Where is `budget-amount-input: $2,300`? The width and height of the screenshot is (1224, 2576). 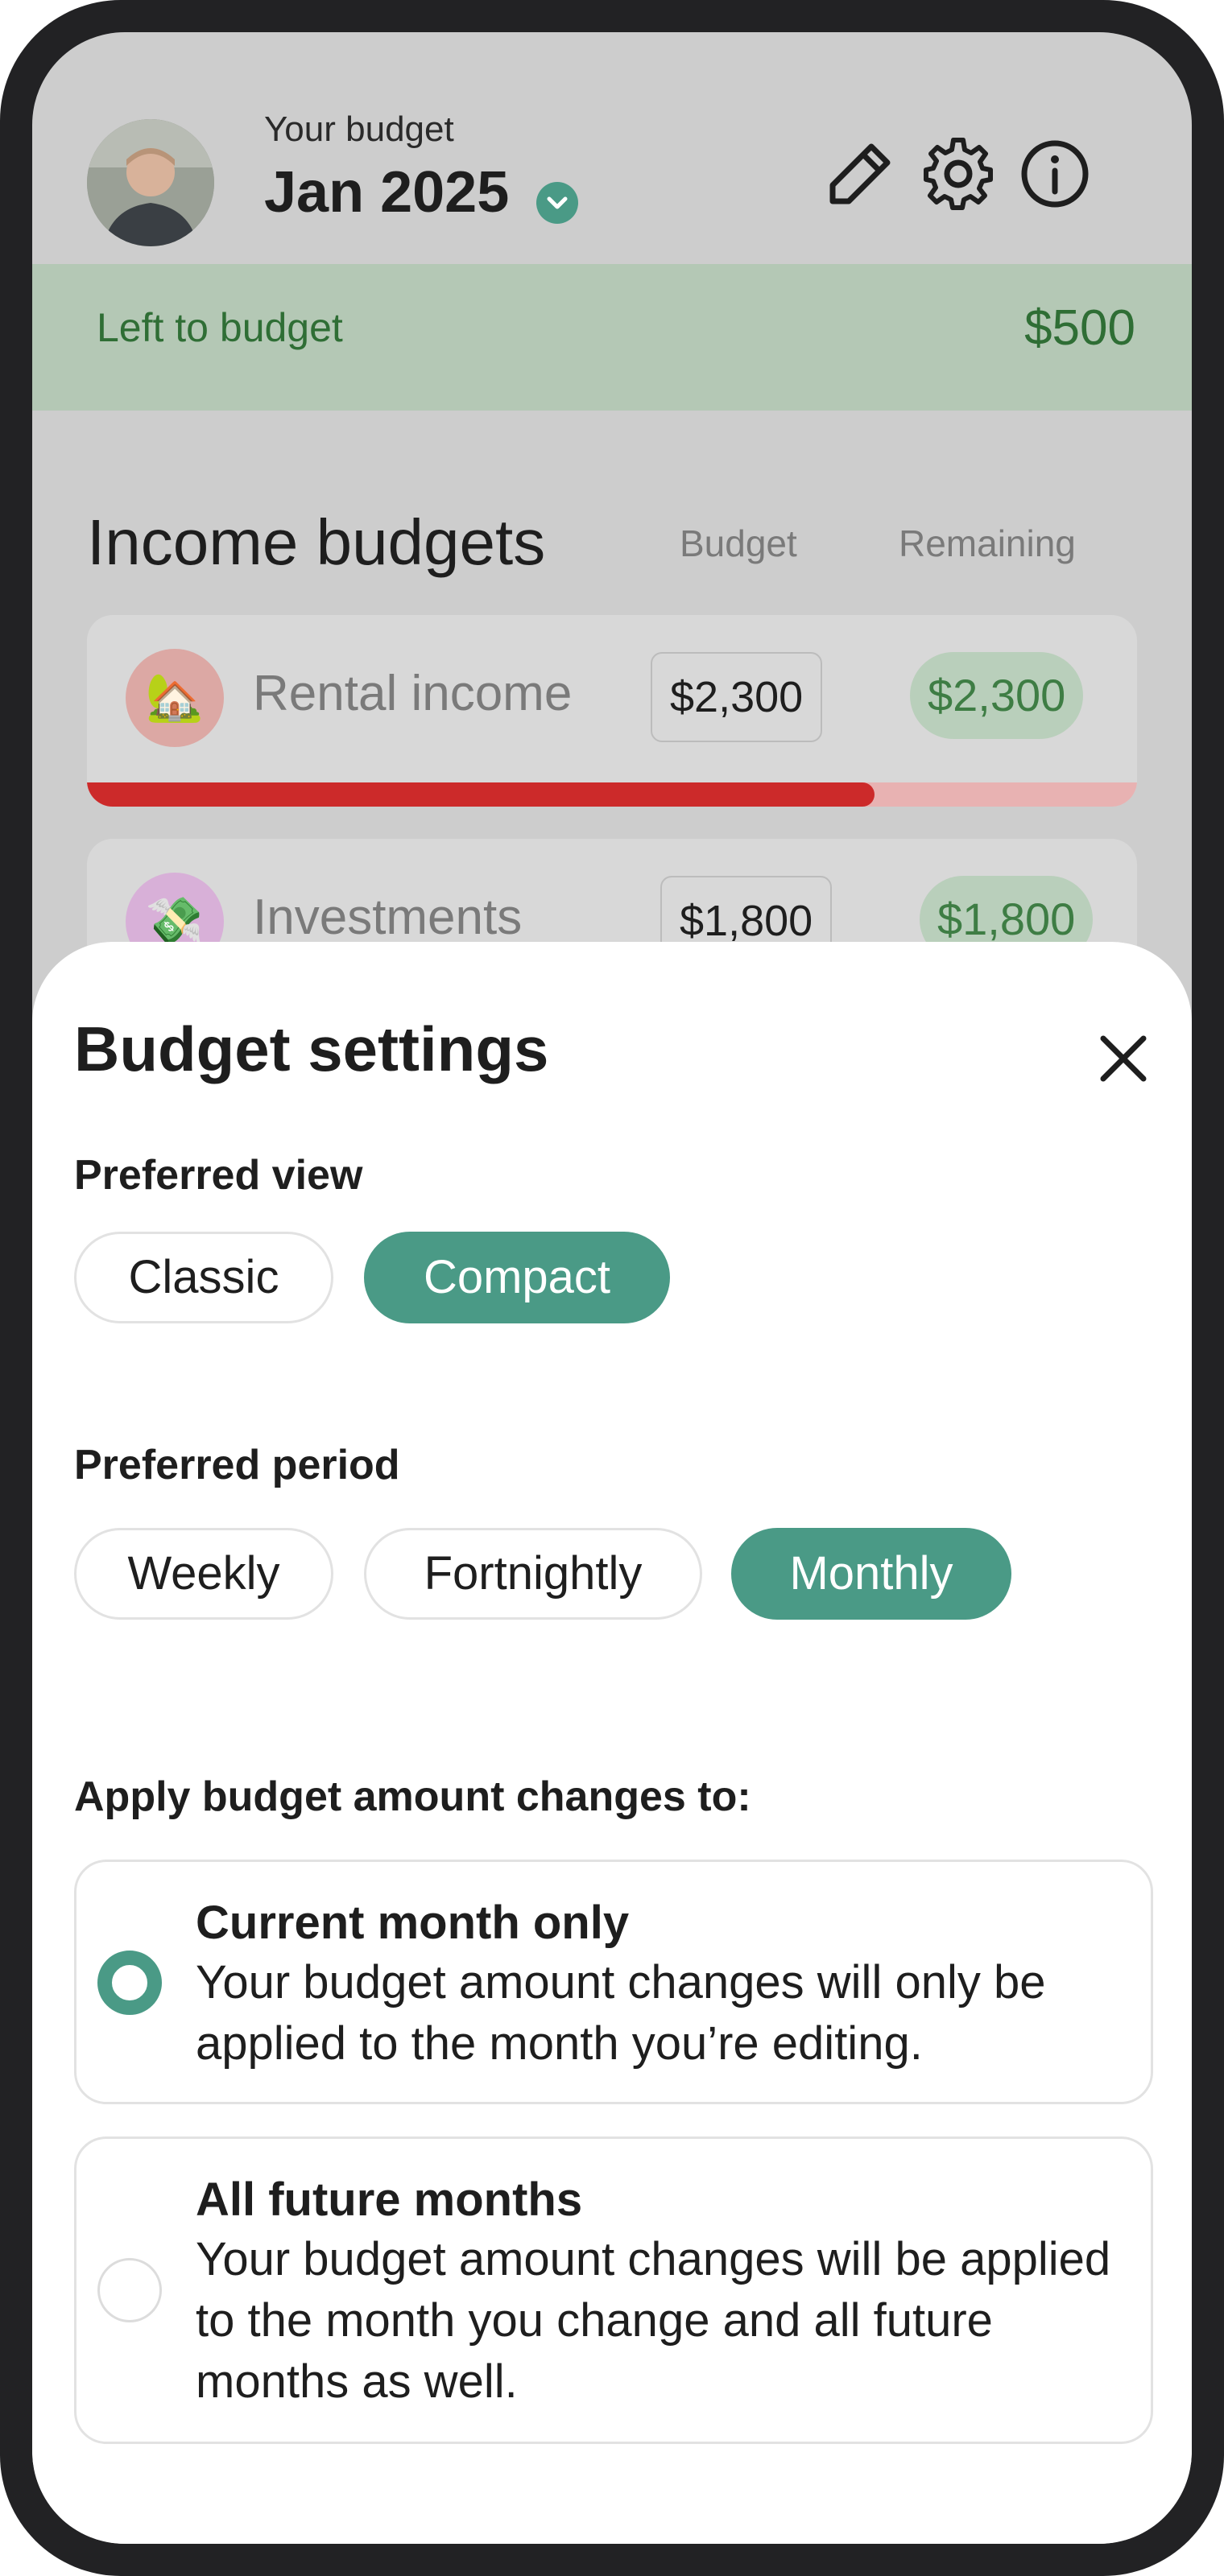
budget-amount-input: $2,300 is located at coordinates (737, 697).